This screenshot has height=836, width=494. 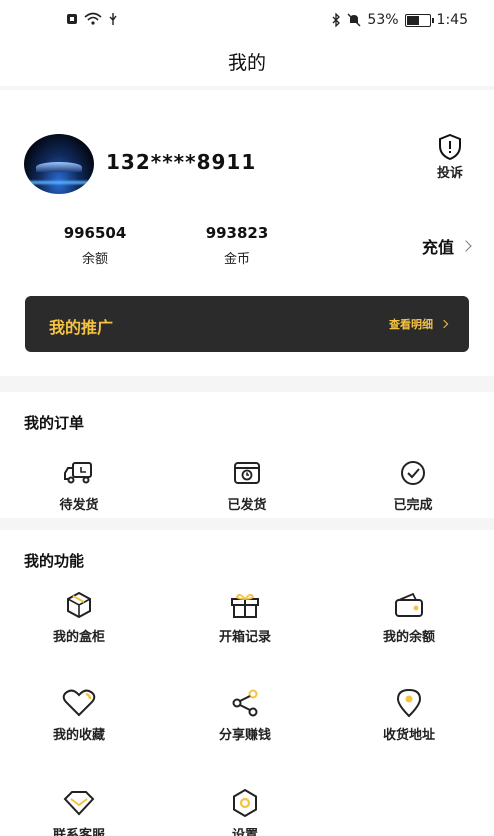 What do you see at coordinates (81, 327) in the screenshot?
I see `promo-label: 我的推广` at bounding box center [81, 327].